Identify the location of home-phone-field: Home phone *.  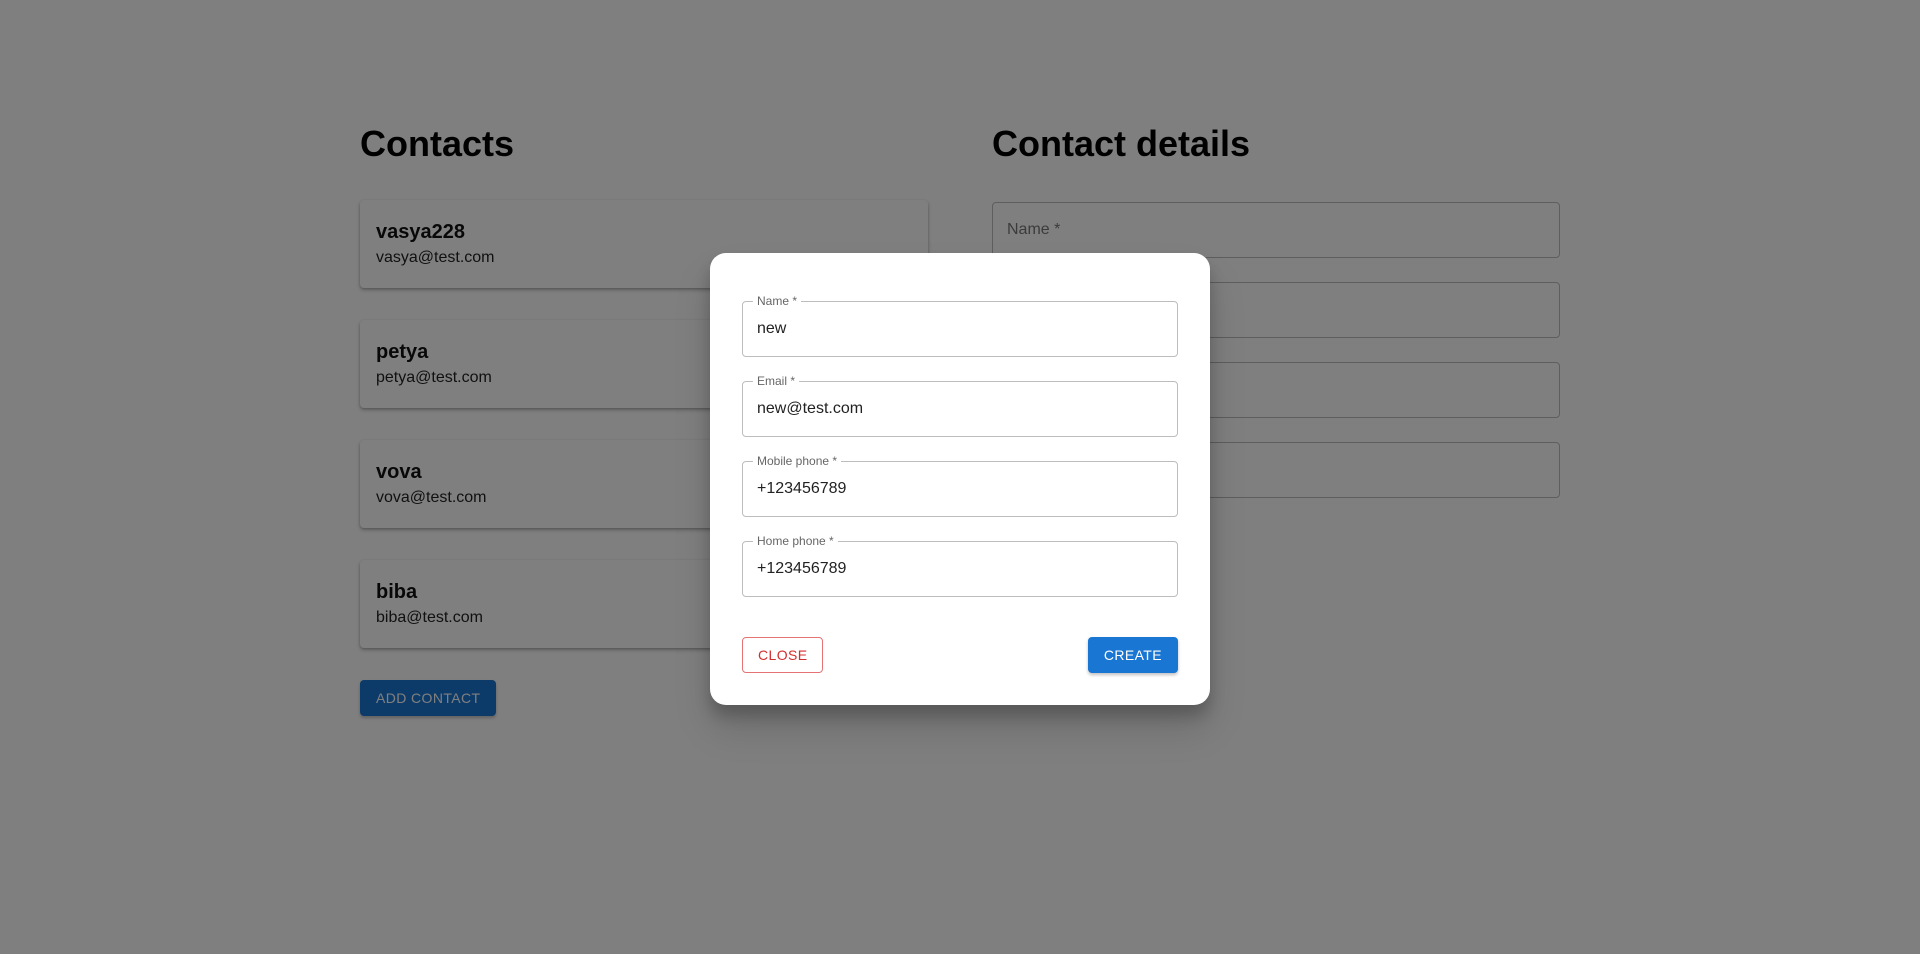
(960, 565).